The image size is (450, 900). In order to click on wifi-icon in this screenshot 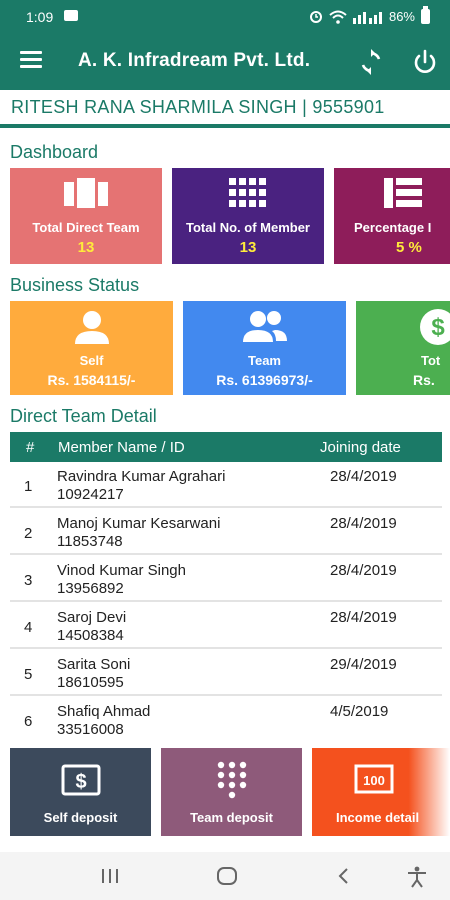, I will do `click(338, 17)`.